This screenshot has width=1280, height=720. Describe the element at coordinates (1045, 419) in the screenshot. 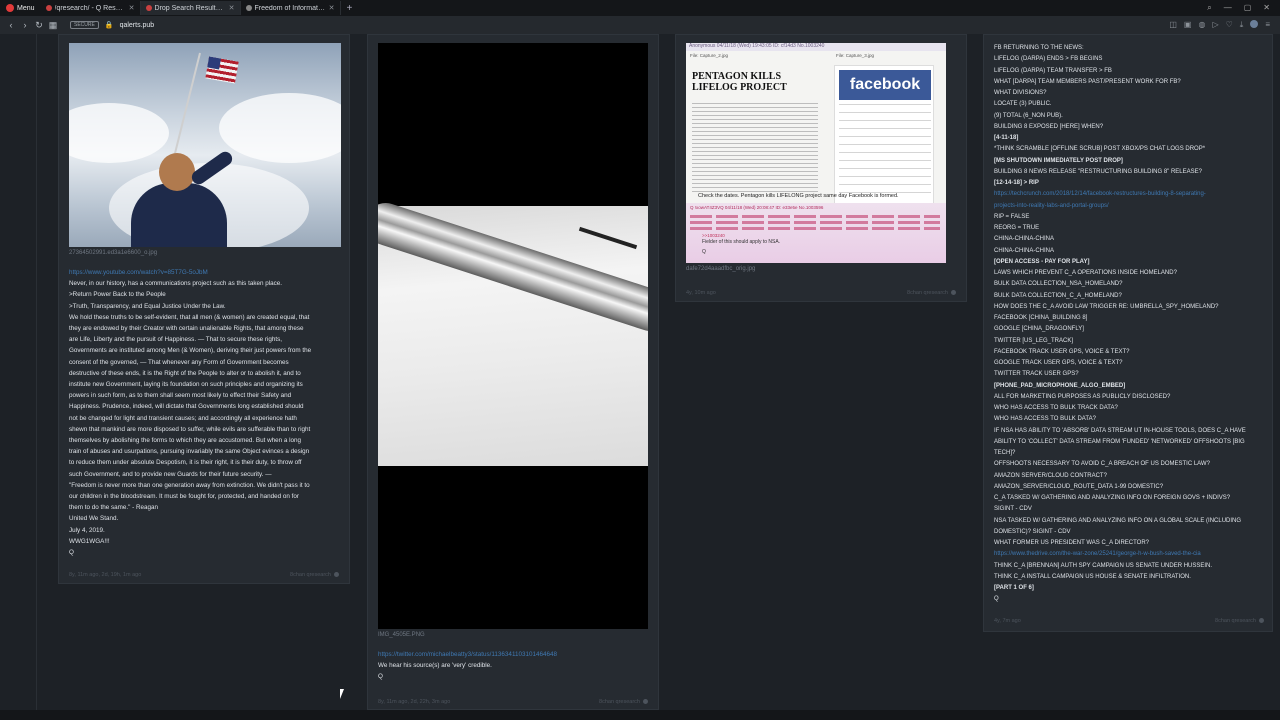

I see `post-line: WHO HAS ACCESS TO BULK DATA?` at that location.